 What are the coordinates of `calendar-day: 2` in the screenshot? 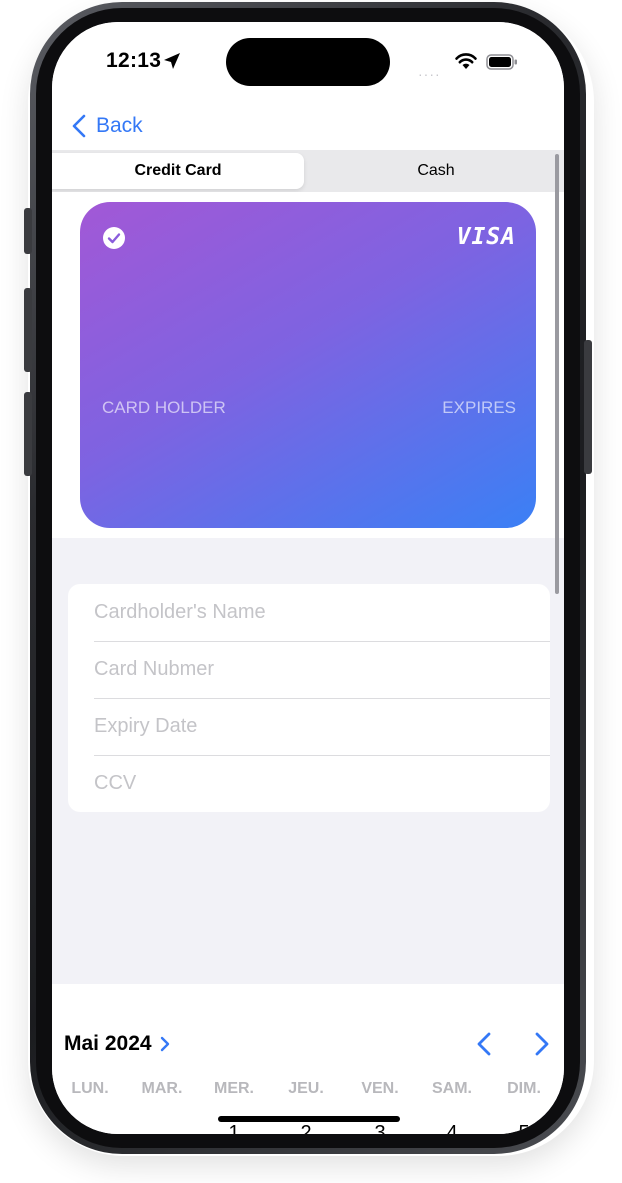 It's located at (306, 1128).